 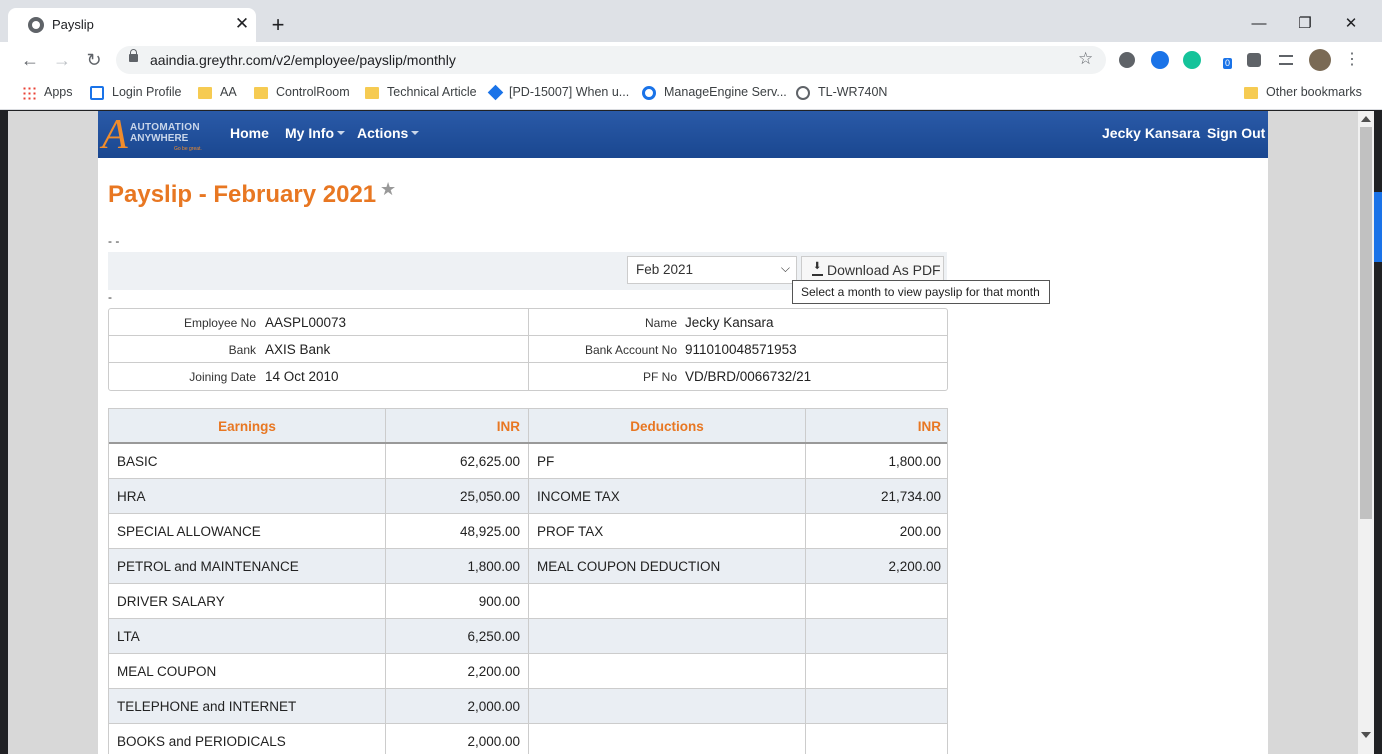 I want to click on bank-value: AXIS Bank, so click(x=298, y=349).